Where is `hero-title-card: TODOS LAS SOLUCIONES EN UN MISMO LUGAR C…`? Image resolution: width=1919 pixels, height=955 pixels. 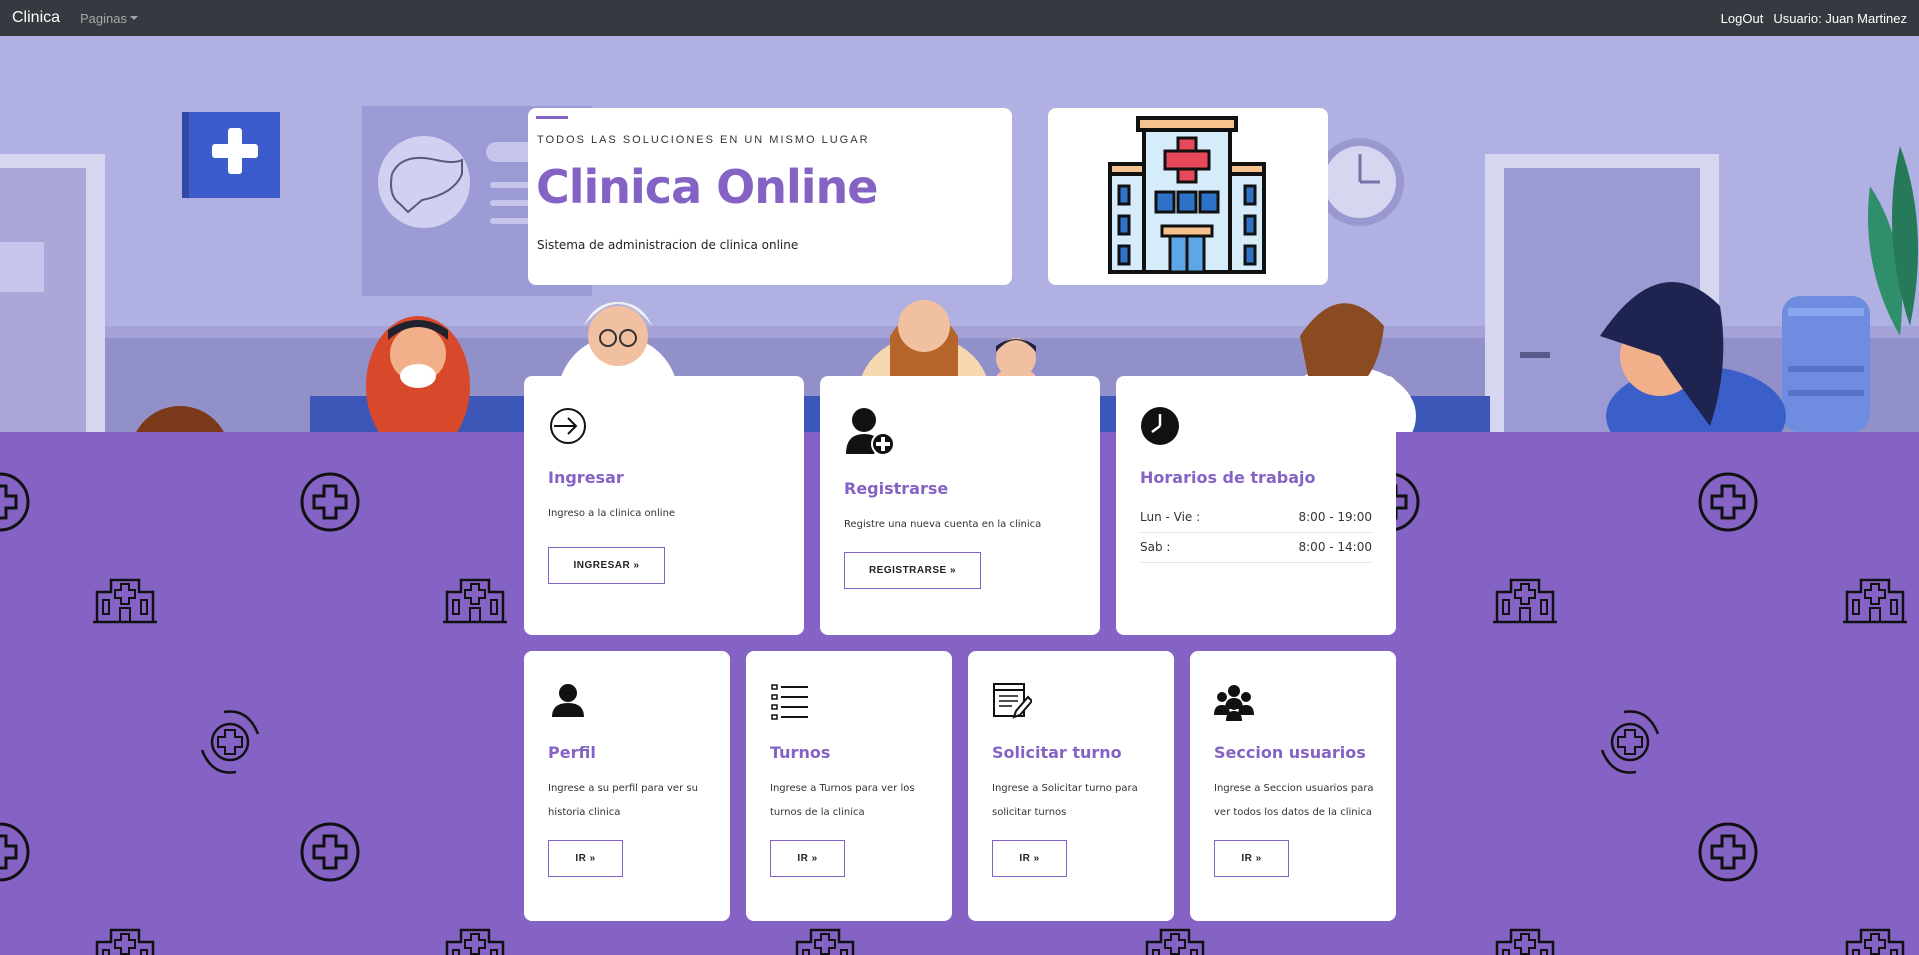
hero-title-card: TODOS LAS SOLUCIONES EN UN MISMO LUGAR C… is located at coordinates (770, 196).